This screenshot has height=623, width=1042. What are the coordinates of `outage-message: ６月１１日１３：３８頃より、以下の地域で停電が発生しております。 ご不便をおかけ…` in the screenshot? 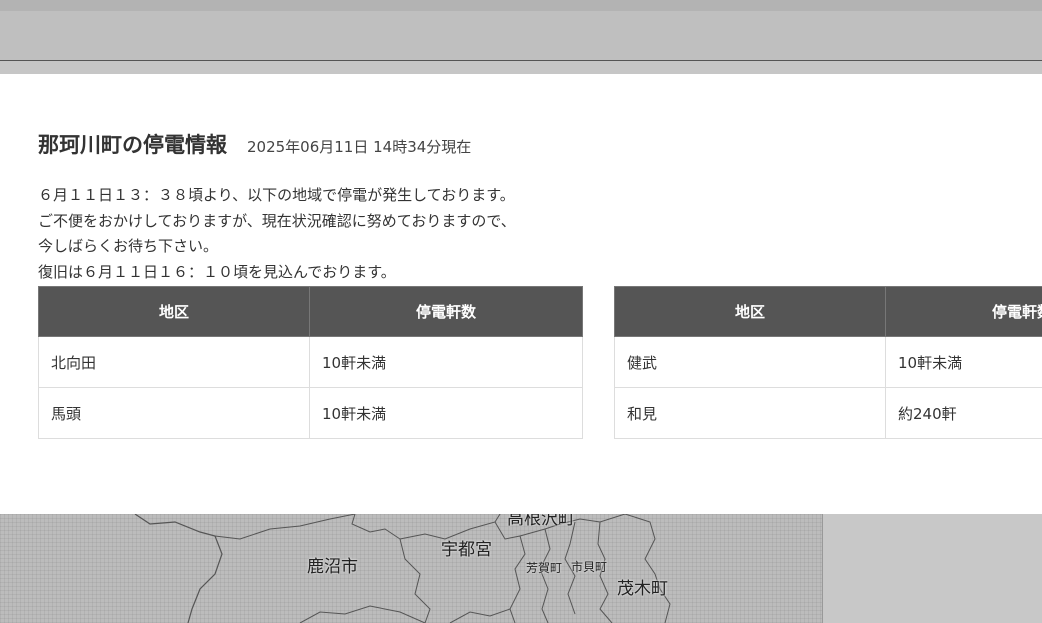 It's located at (277, 234).